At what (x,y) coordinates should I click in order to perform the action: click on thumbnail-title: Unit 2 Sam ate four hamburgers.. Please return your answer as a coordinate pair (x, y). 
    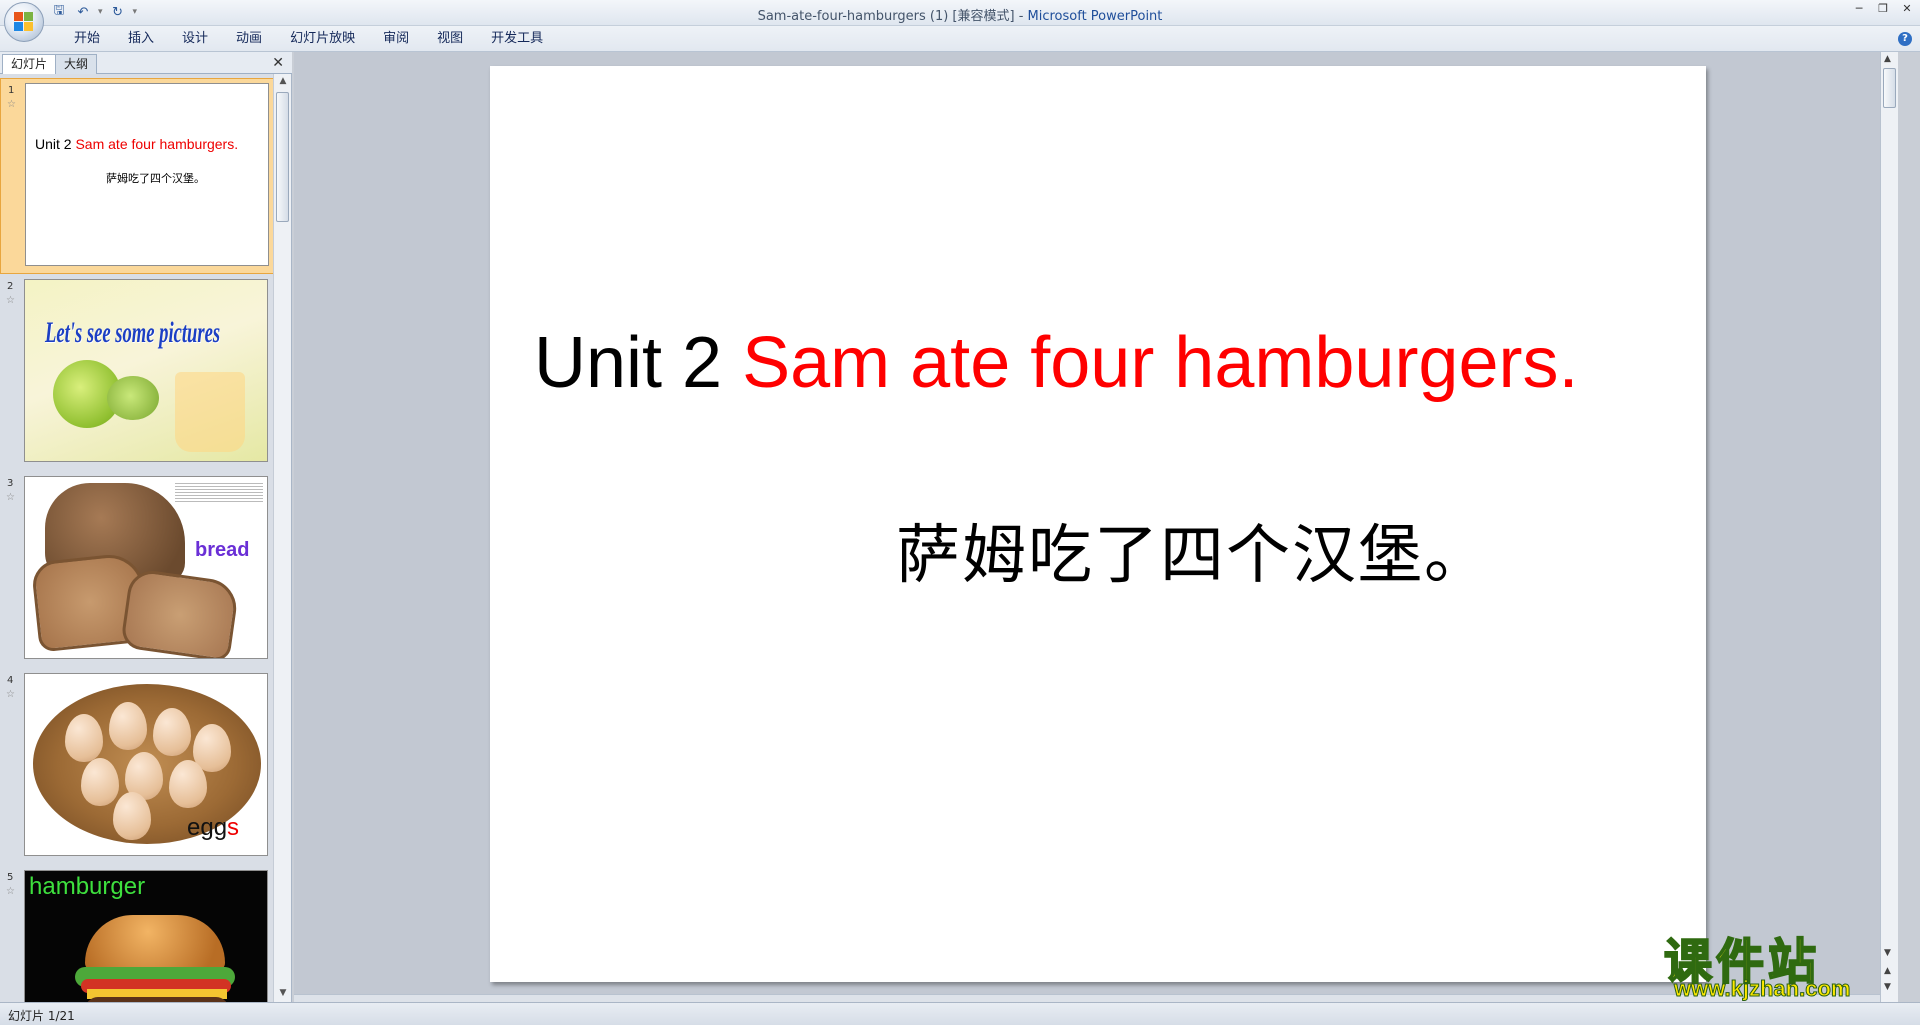
    Looking at the image, I should click on (136, 144).